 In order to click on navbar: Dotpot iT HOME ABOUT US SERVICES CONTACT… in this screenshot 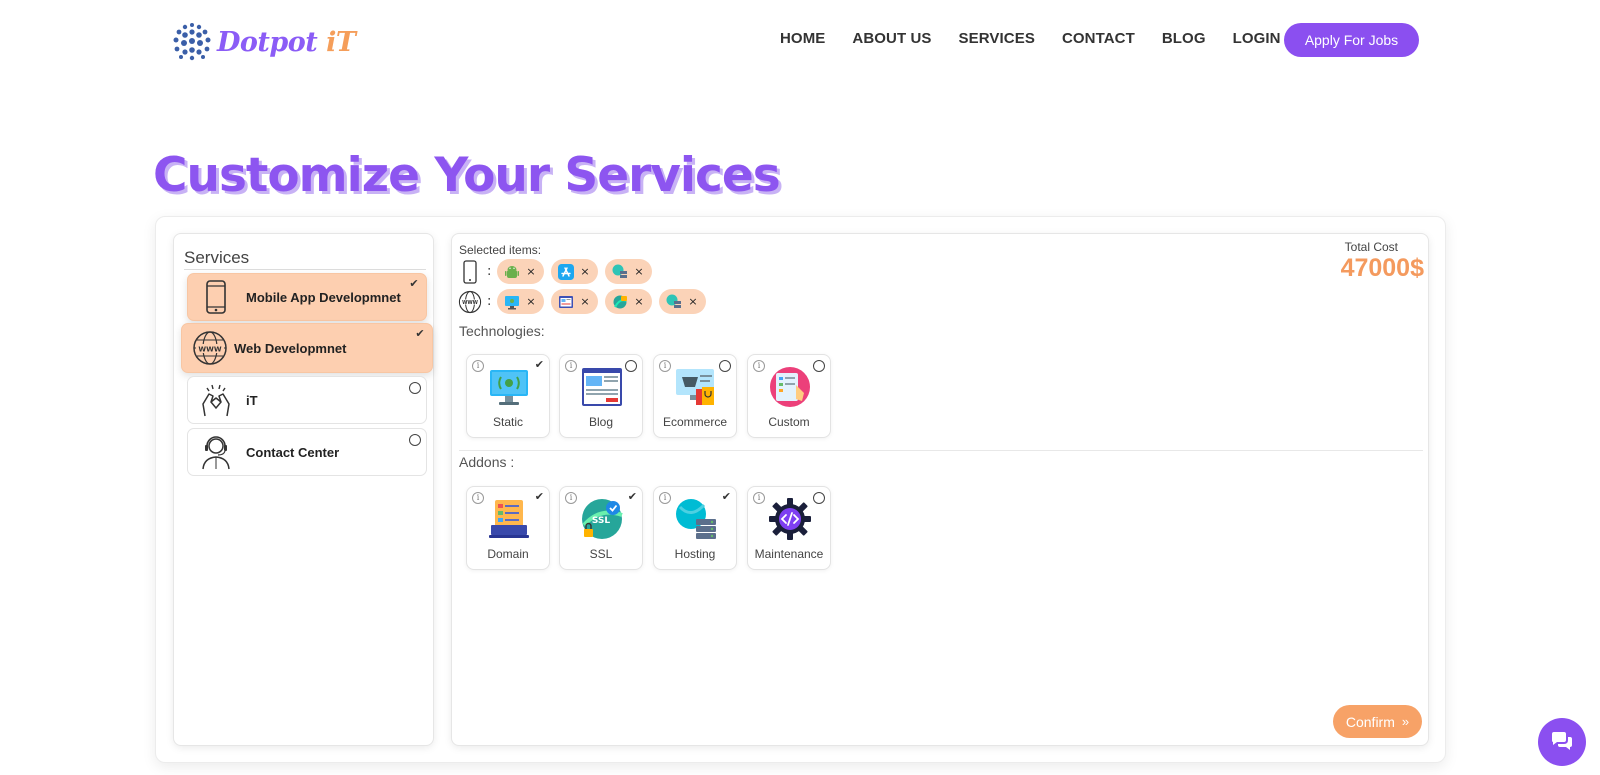, I will do `click(800, 41)`.